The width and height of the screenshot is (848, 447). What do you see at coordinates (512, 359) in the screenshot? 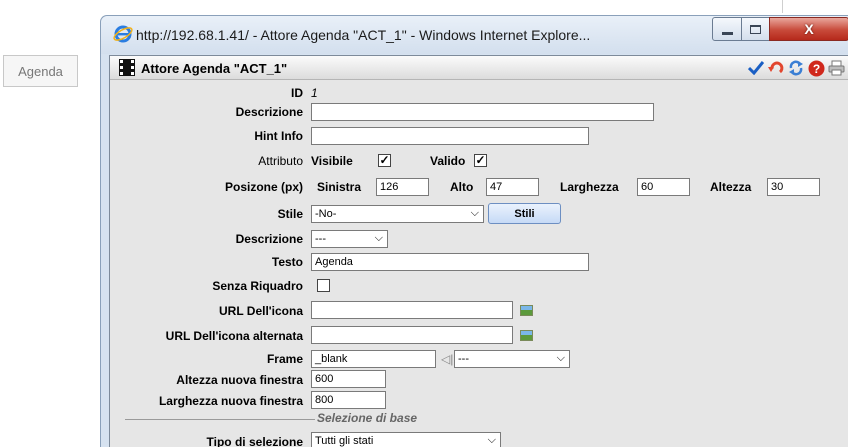
I see `frame-select: --- ⌵` at bounding box center [512, 359].